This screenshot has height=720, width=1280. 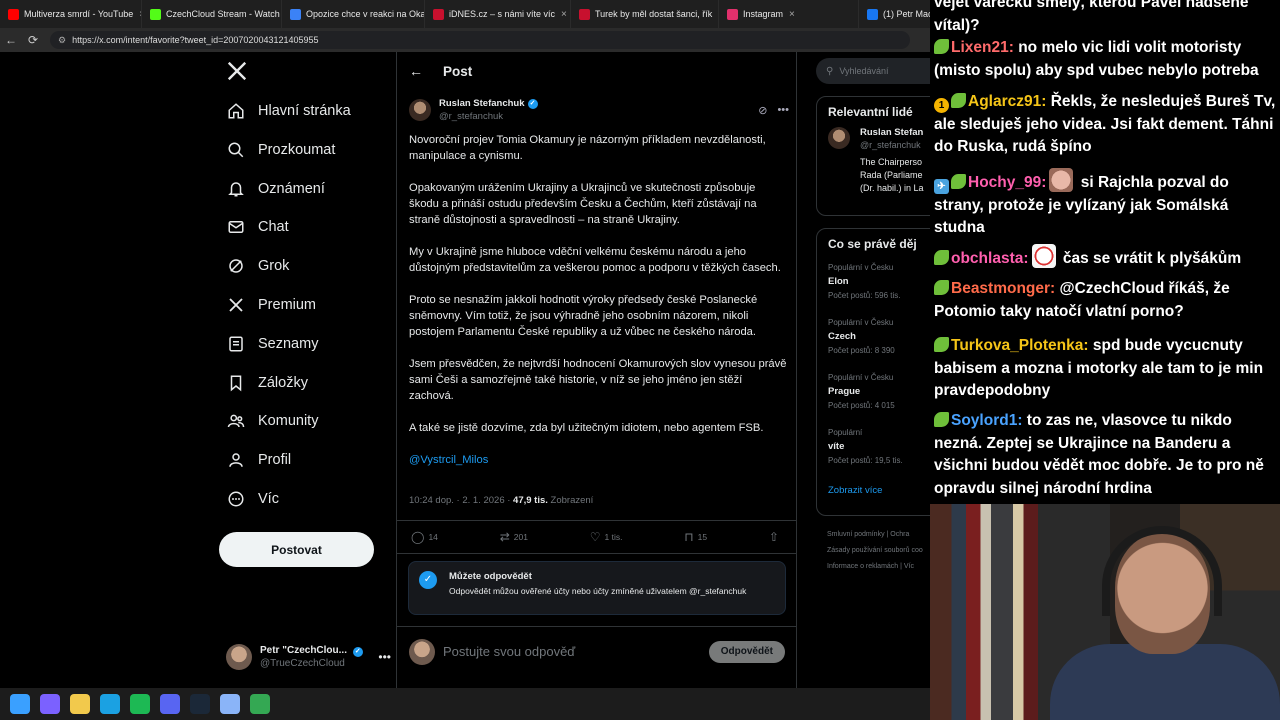 I want to click on search-input: ⚲ Vyhledávání, so click(x=873, y=71).